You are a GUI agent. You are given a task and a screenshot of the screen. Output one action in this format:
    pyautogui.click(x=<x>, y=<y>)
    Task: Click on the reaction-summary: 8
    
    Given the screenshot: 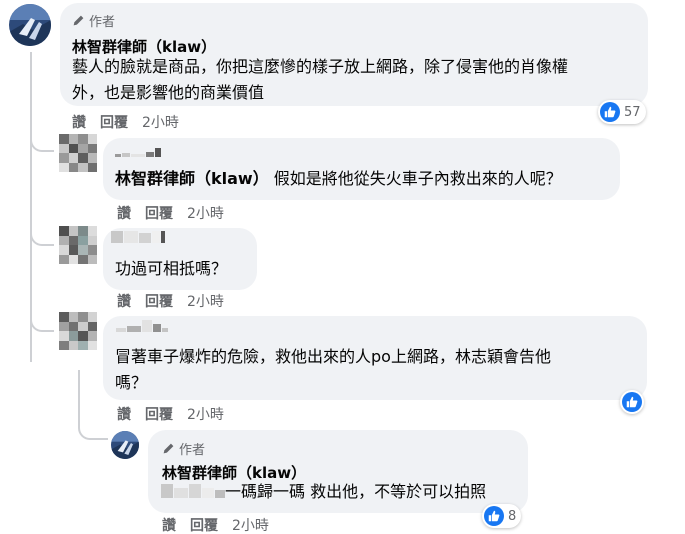 What is the action you would take?
    pyautogui.click(x=502, y=516)
    